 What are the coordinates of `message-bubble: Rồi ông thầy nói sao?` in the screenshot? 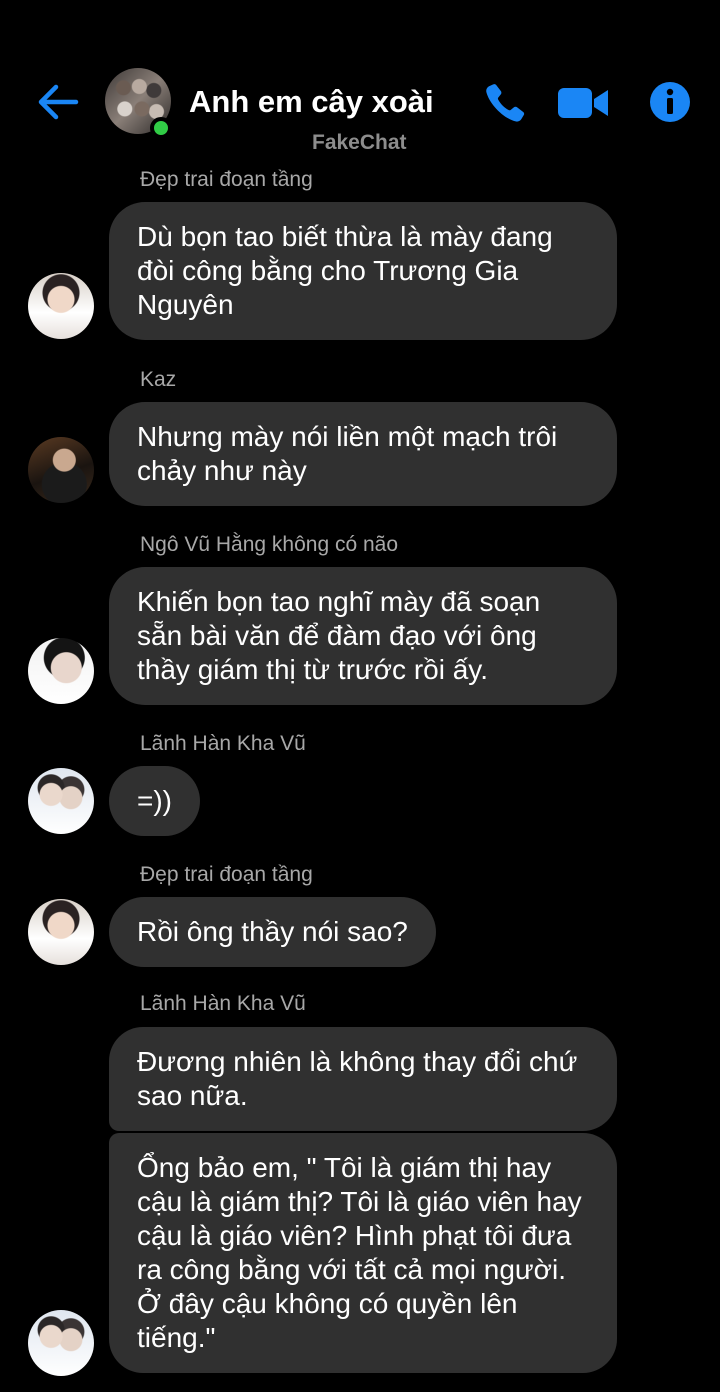 It's located at (272, 932).